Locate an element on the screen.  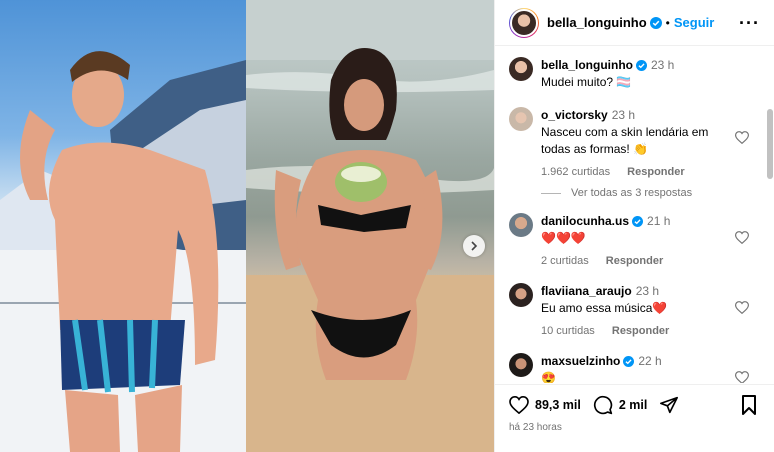
view-replies-button: Ver todas as 3 respostas is located at coordinates (616, 193).